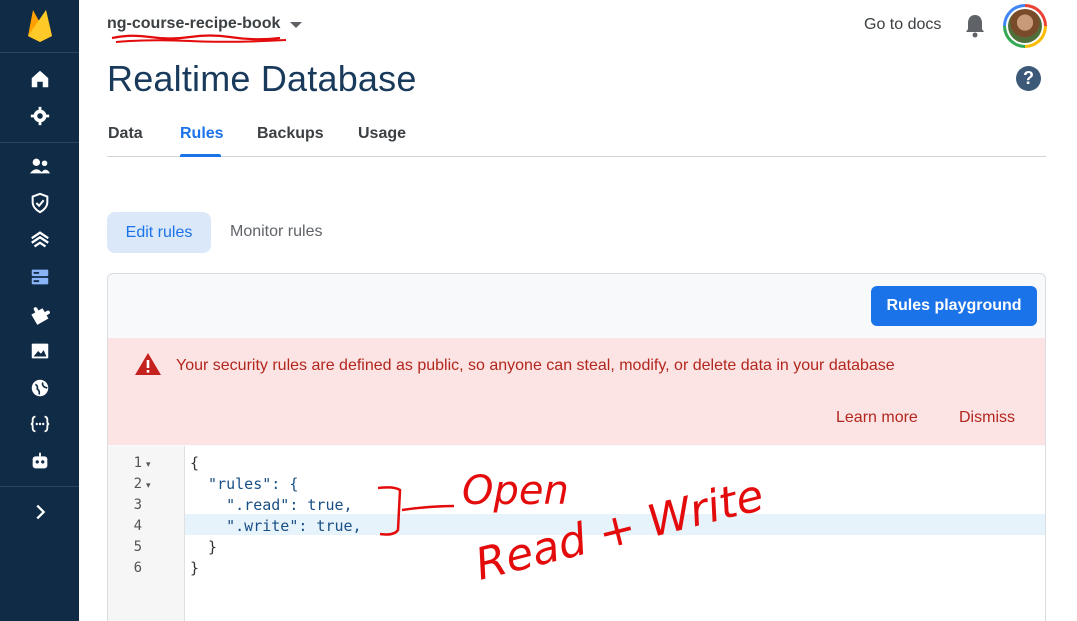 The height and width of the screenshot is (621, 1077). Describe the element at coordinates (262, 78) in the screenshot. I see `page-title: Realtime Database` at that location.